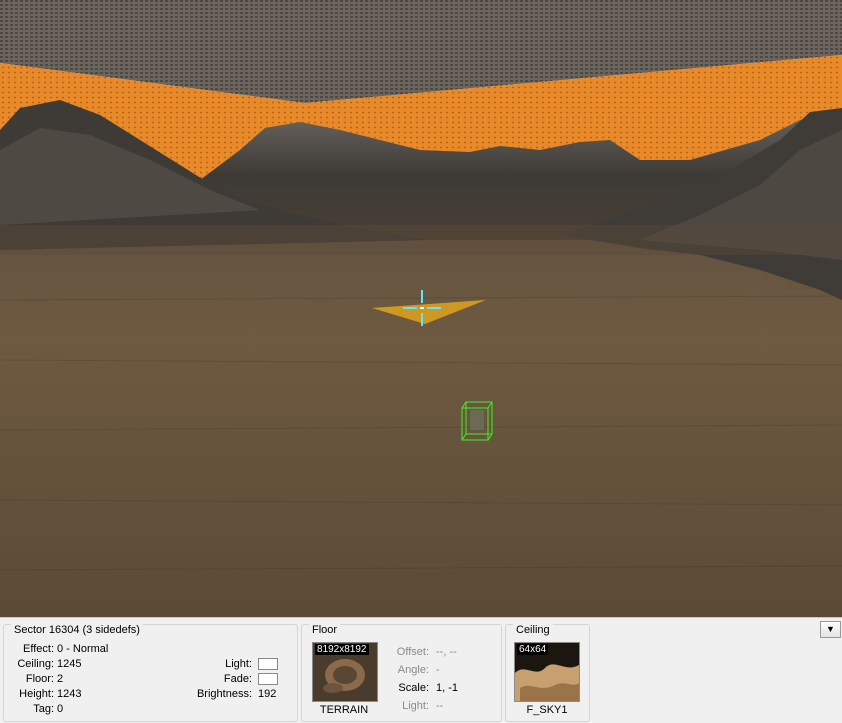  Describe the element at coordinates (69, 694) in the screenshot. I see `height-value: 1243` at that location.